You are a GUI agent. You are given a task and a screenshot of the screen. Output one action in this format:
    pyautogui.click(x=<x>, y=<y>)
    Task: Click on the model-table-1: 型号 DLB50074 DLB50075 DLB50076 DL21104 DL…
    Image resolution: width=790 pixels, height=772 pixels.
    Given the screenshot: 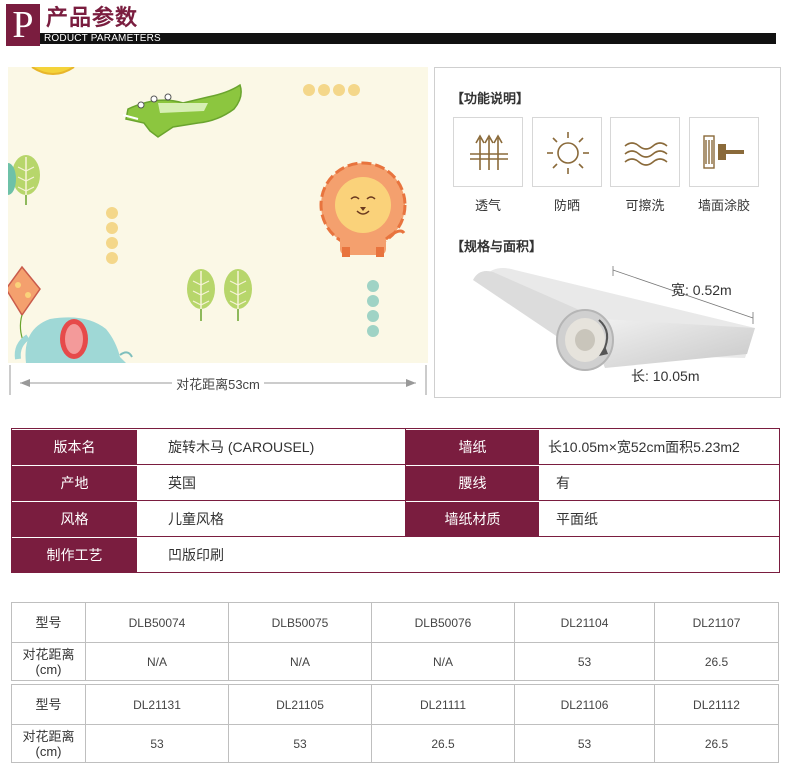 What is the action you would take?
    pyautogui.click(x=395, y=641)
    